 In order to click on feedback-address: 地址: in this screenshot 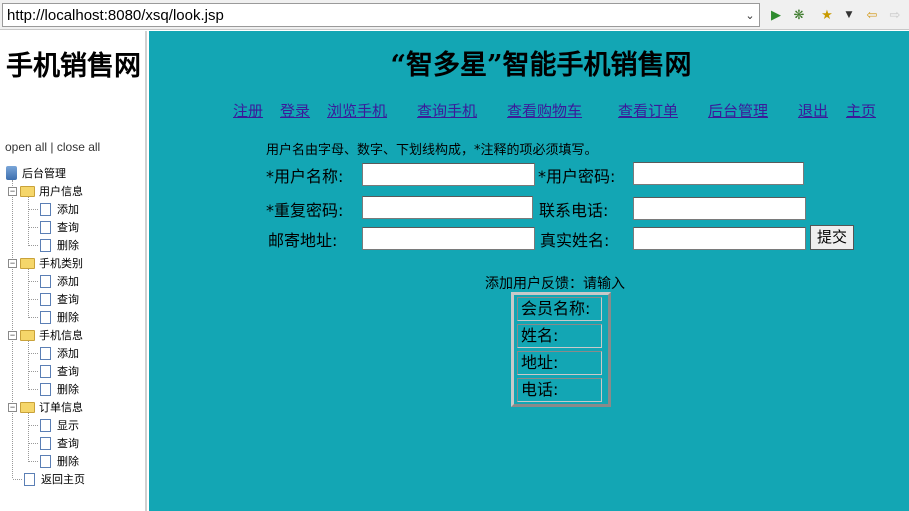, I will do `click(559, 363)`.